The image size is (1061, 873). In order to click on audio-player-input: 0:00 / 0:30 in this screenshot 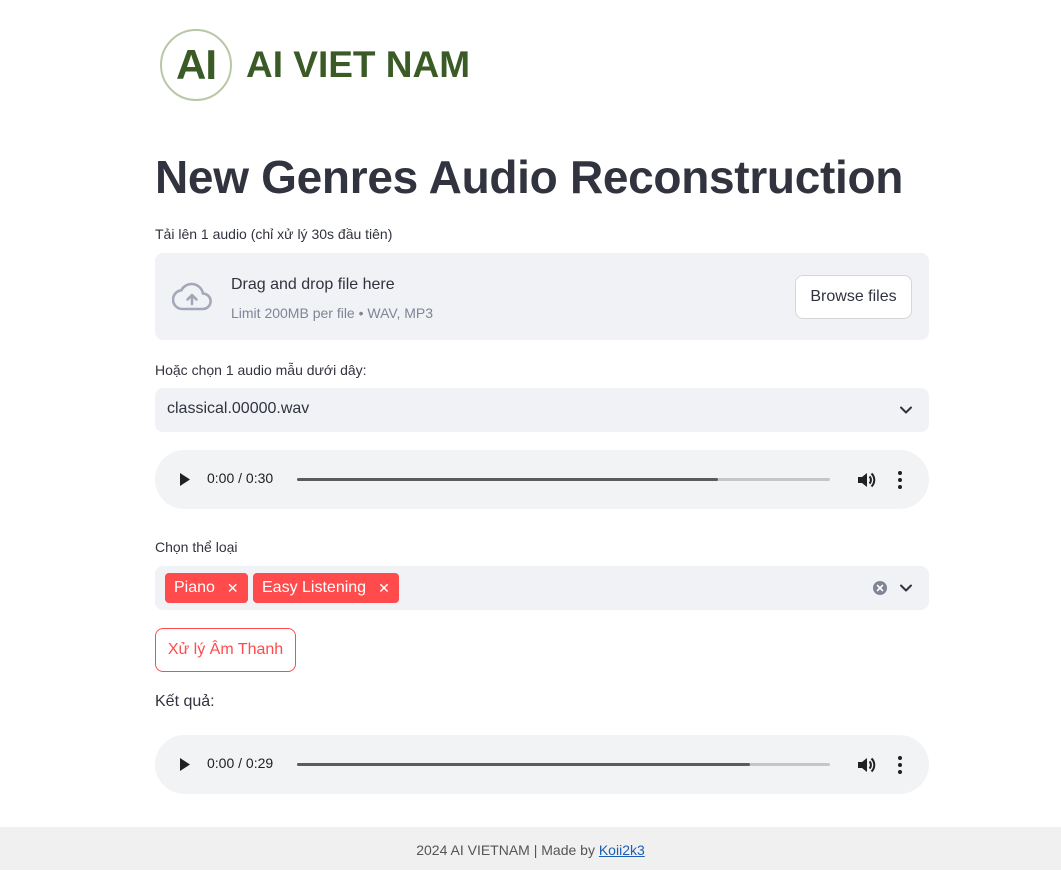, I will do `click(542, 479)`.